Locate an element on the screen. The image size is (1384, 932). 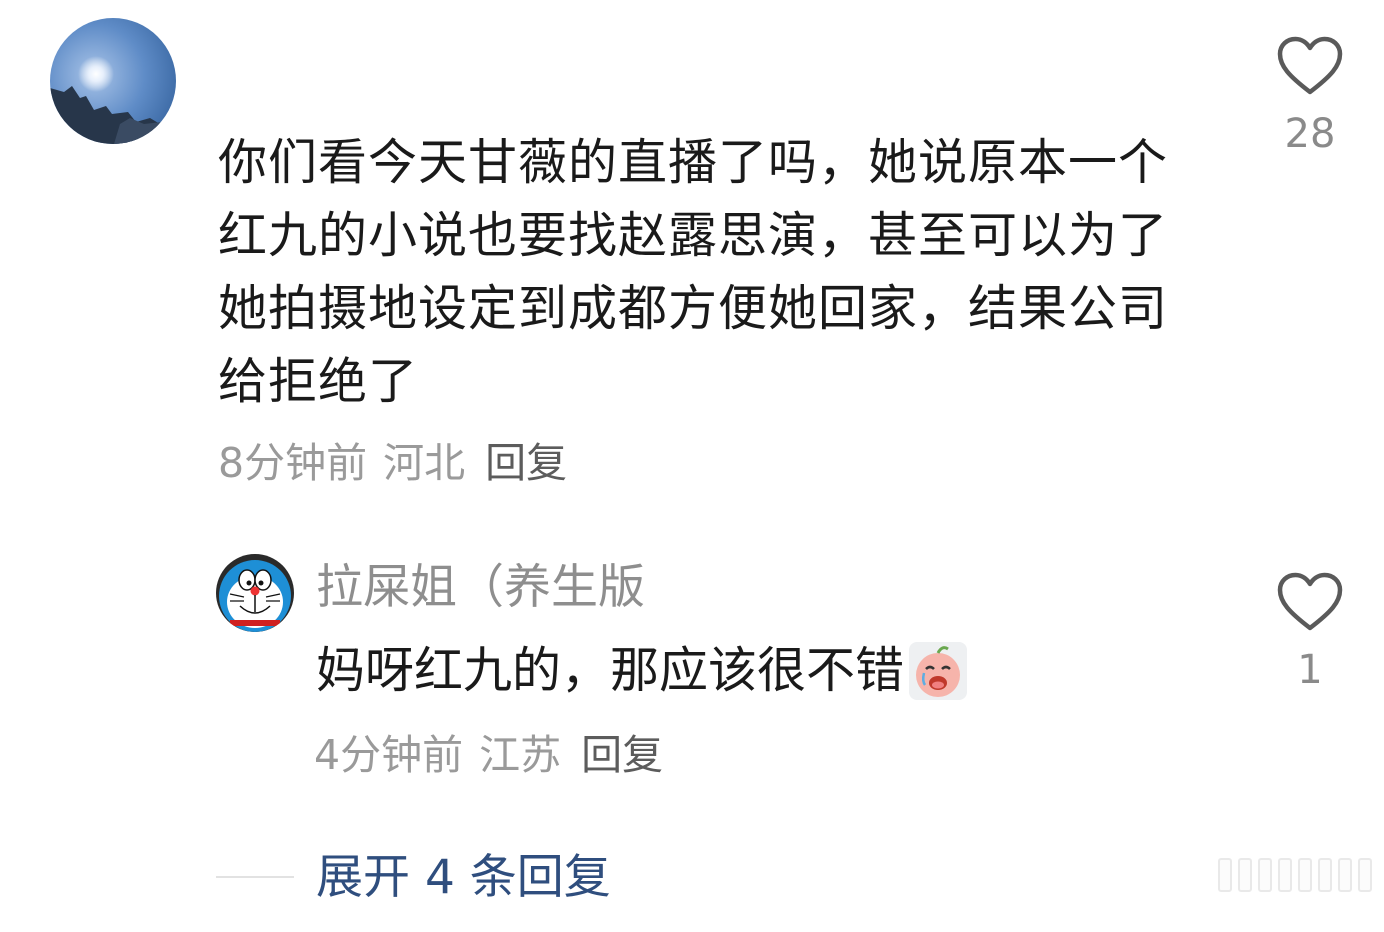
reply-text-content: 妈呀红九的，那应该很不错 is located at coordinates (610, 670).